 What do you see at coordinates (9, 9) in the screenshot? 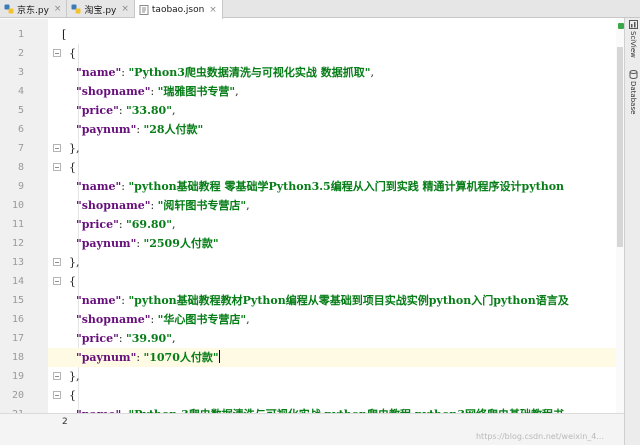
I see `python-file-icon` at bounding box center [9, 9].